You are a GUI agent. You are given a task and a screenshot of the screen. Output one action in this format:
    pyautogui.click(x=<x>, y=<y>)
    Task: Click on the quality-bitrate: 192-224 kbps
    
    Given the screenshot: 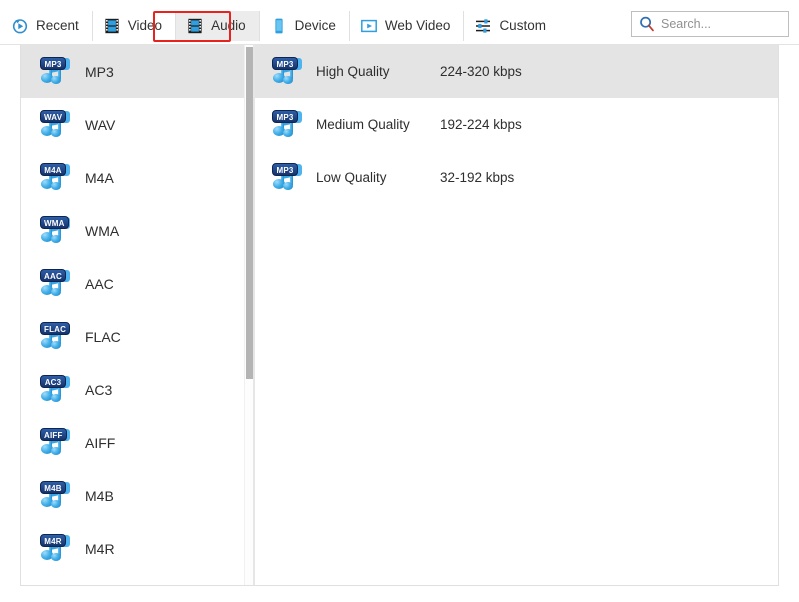 What is the action you would take?
    pyautogui.click(x=481, y=124)
    